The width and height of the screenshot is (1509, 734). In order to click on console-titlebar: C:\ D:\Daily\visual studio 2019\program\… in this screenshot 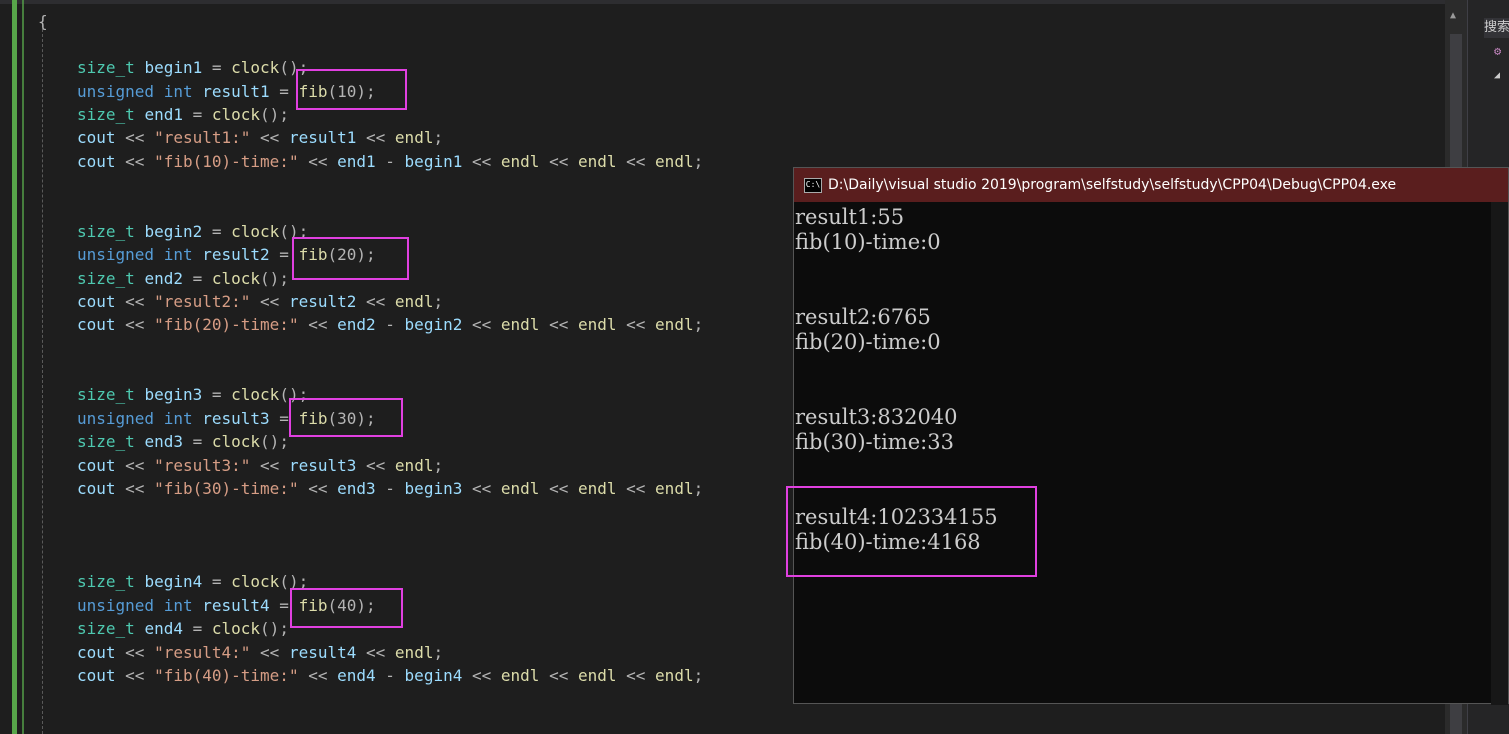, I will do `click(1151, 185)`.